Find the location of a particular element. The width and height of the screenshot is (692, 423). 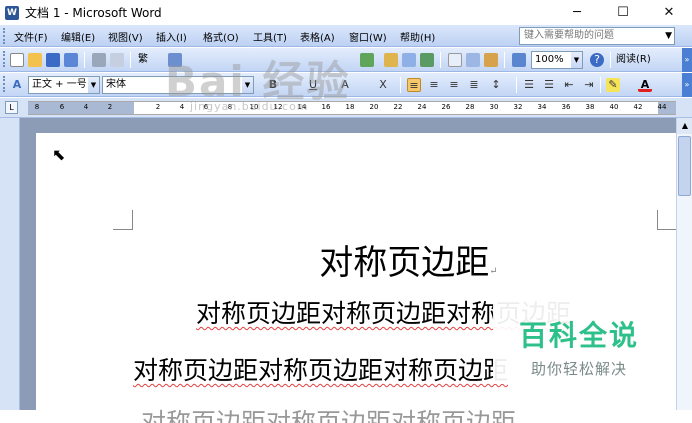

scroll-up-icon: ▲ is located at coordinates (684, 126).